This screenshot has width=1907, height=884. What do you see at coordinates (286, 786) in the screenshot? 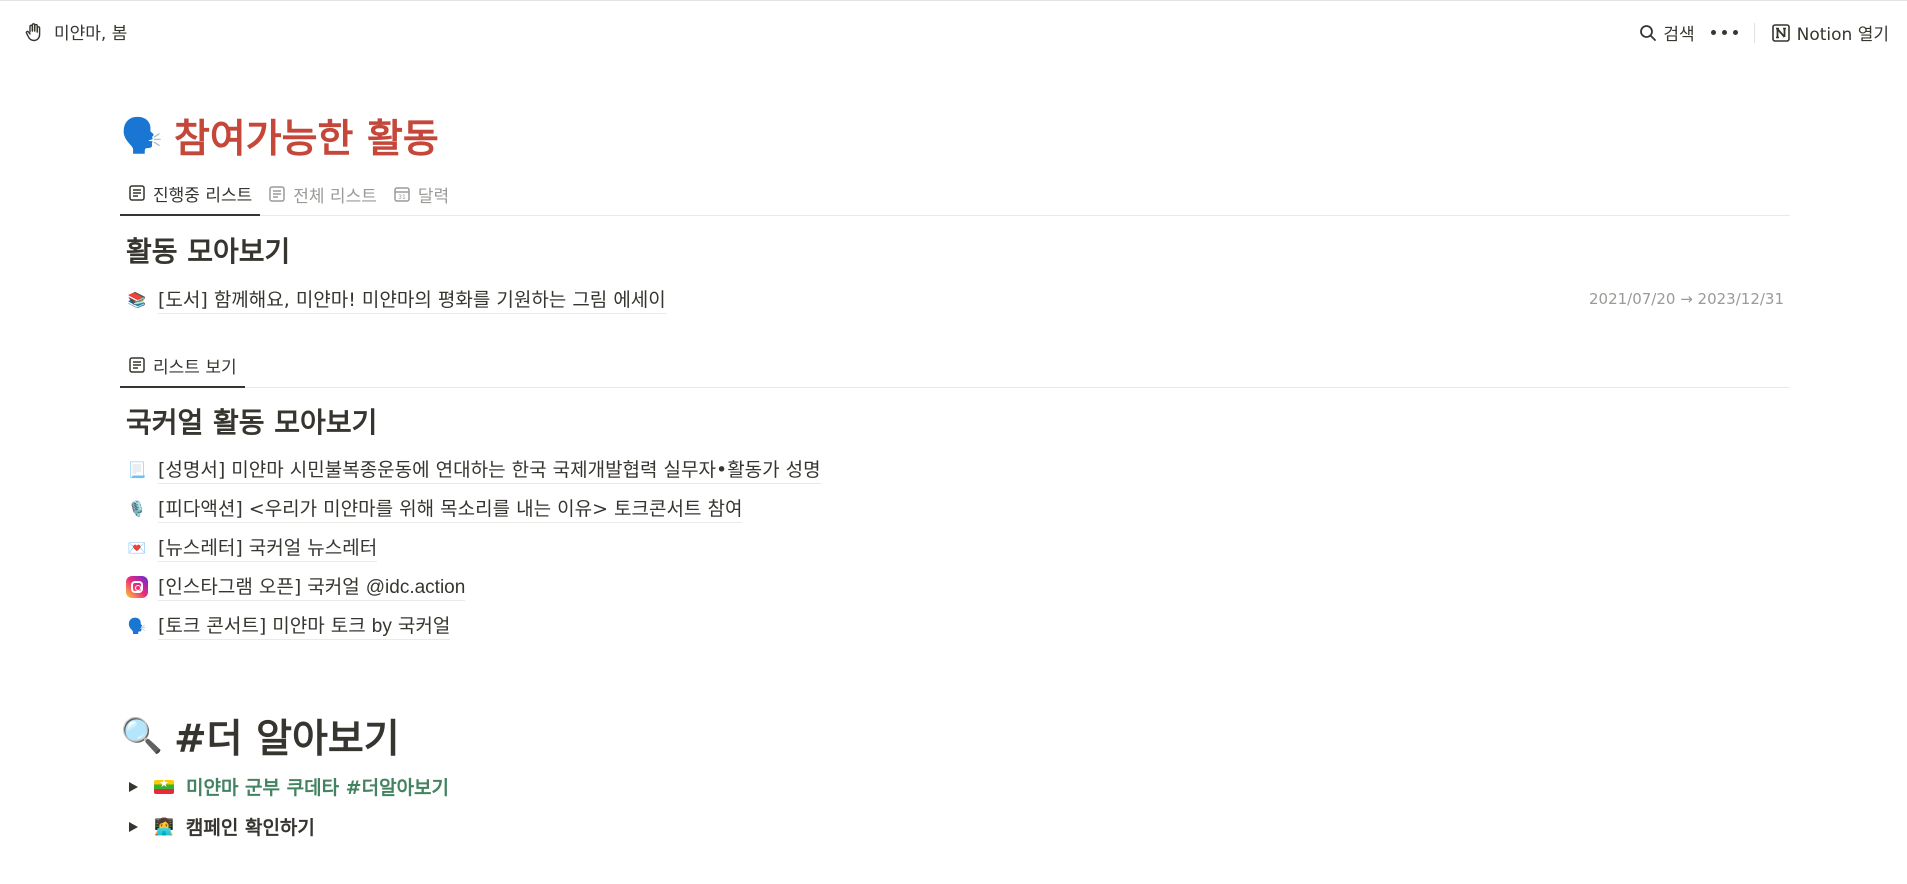
I see `toggle-block: 미얀마 군부 쿠데타 #더알아보기` at bounding box center [286, 786].